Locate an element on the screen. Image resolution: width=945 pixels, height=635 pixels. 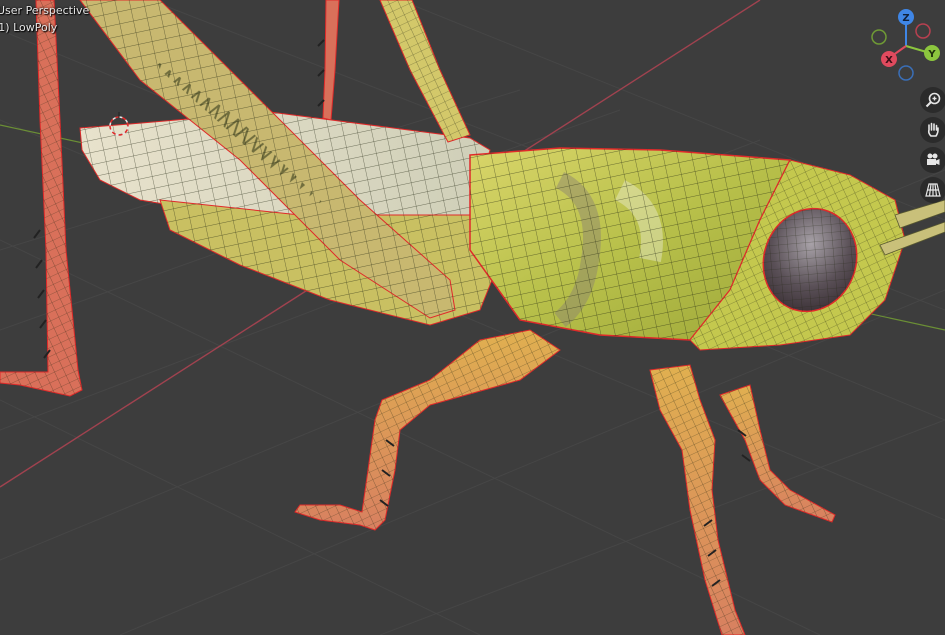
back-left-leg is located at coordinates (41, 198).